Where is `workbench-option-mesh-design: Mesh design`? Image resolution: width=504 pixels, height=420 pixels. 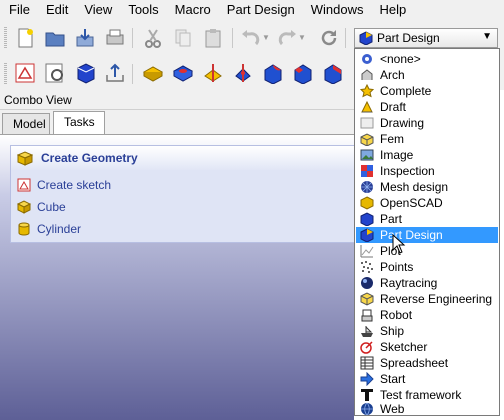
workbench-option-mesh-design: Mesh design is located at coordinates (427, 187).